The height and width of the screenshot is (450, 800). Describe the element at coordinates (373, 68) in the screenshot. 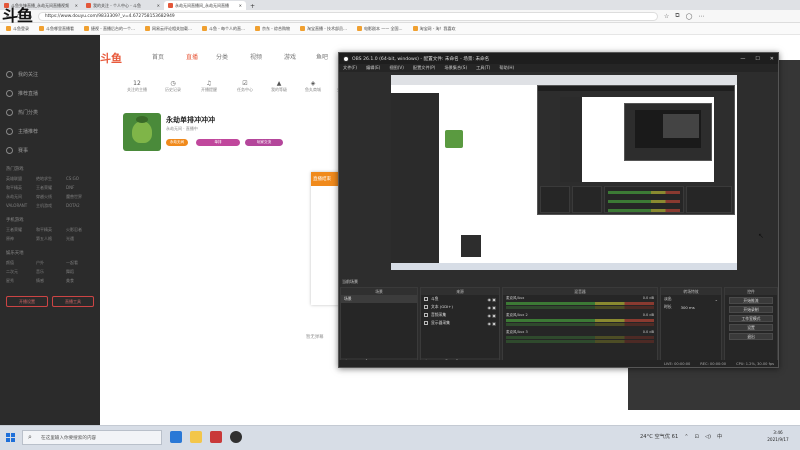

I see `menu-edit: 编辑(E)` at that location.